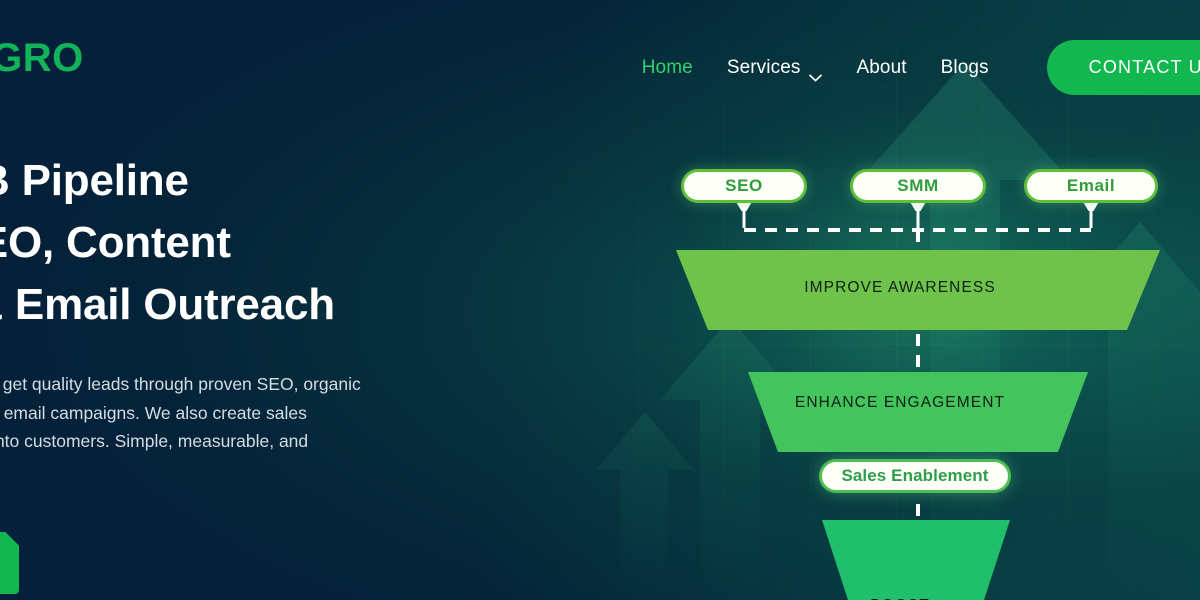  I want to click on site-logo: SGRO, so click(42, 58).